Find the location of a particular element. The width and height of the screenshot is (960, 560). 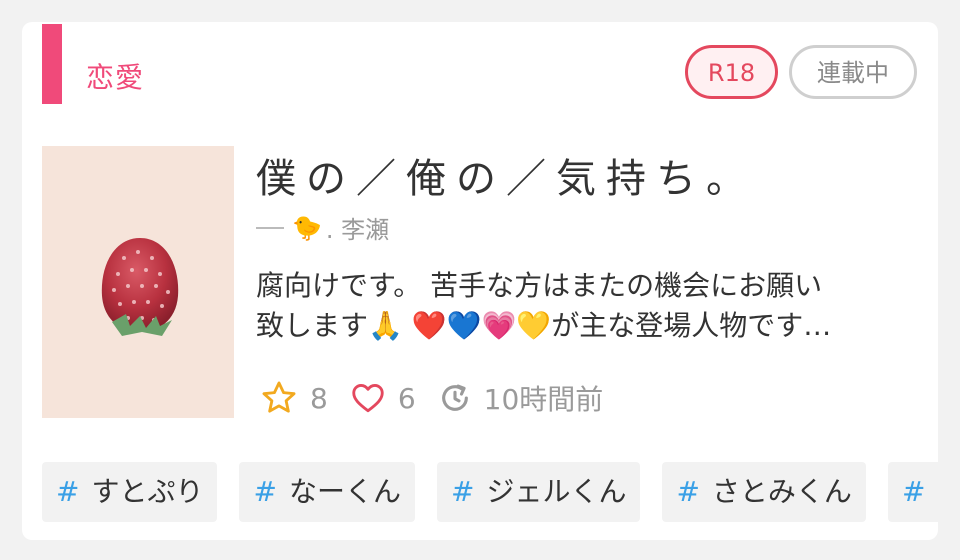

story-stats: 8 6 10時間前 is located at coordinates (442, 398).